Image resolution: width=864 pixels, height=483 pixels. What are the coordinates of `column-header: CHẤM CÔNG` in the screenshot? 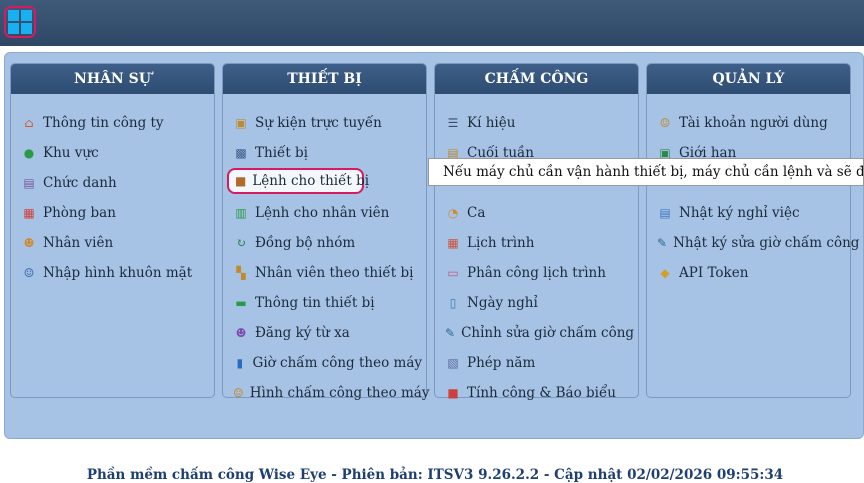 It's located at (536, 79).